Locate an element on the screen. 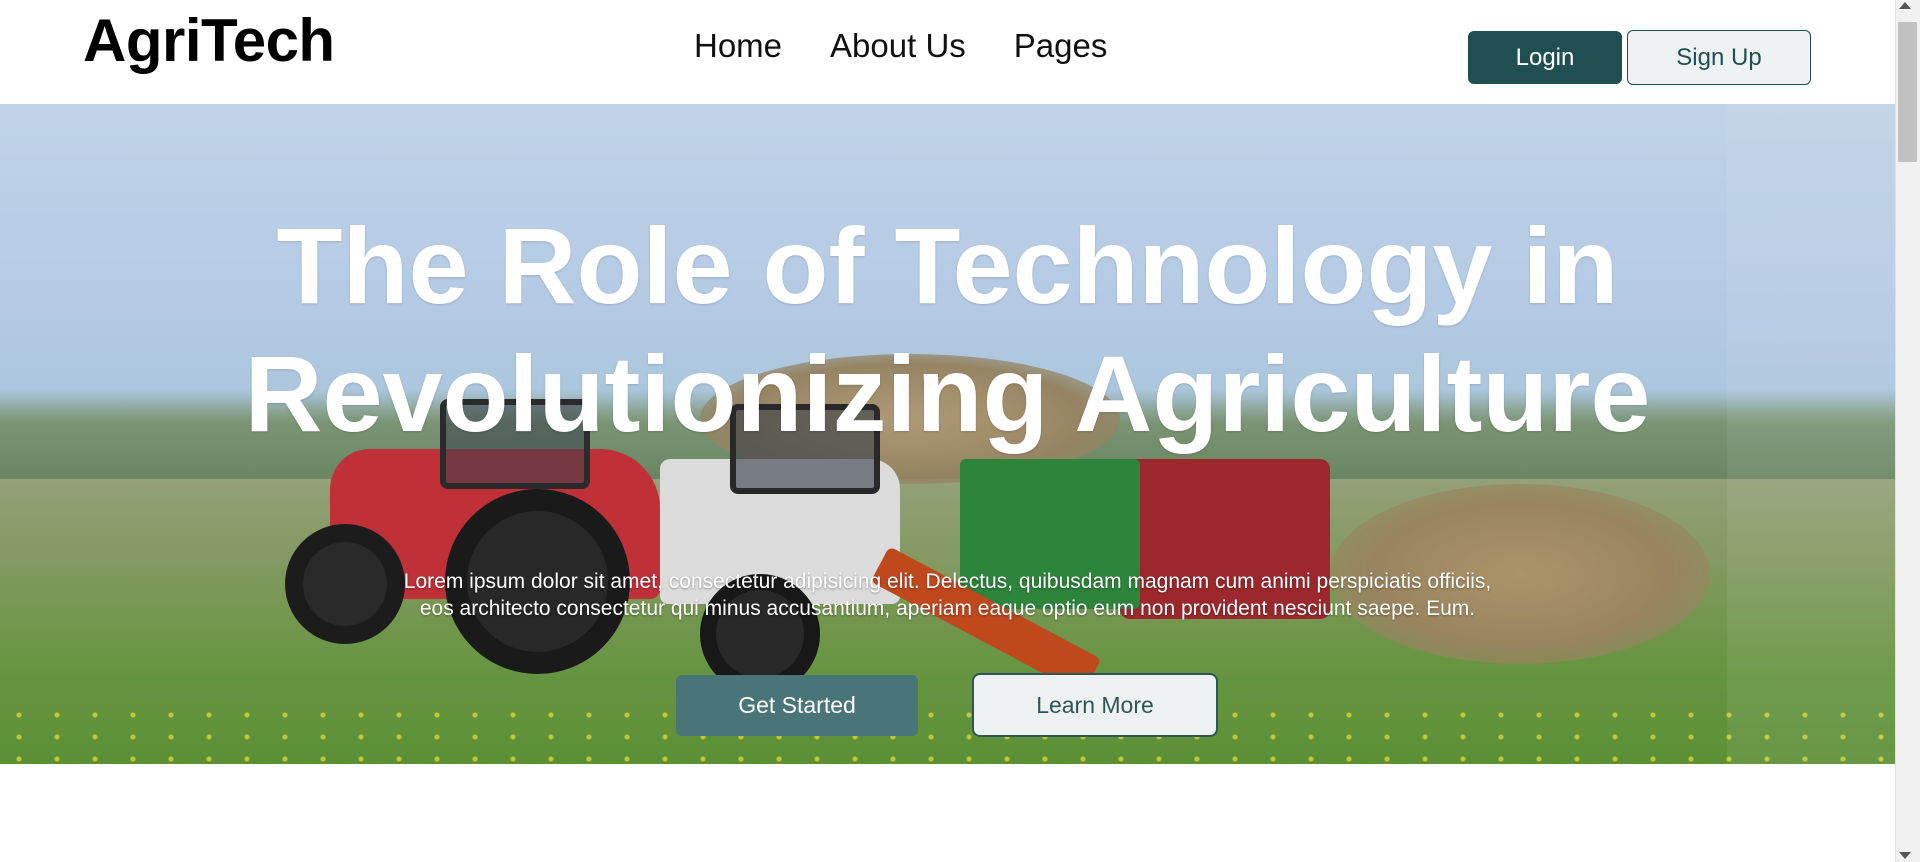 The height and width of the screenshot is (862, 1920). login-button: Login is located at coordinates (1545, 57).